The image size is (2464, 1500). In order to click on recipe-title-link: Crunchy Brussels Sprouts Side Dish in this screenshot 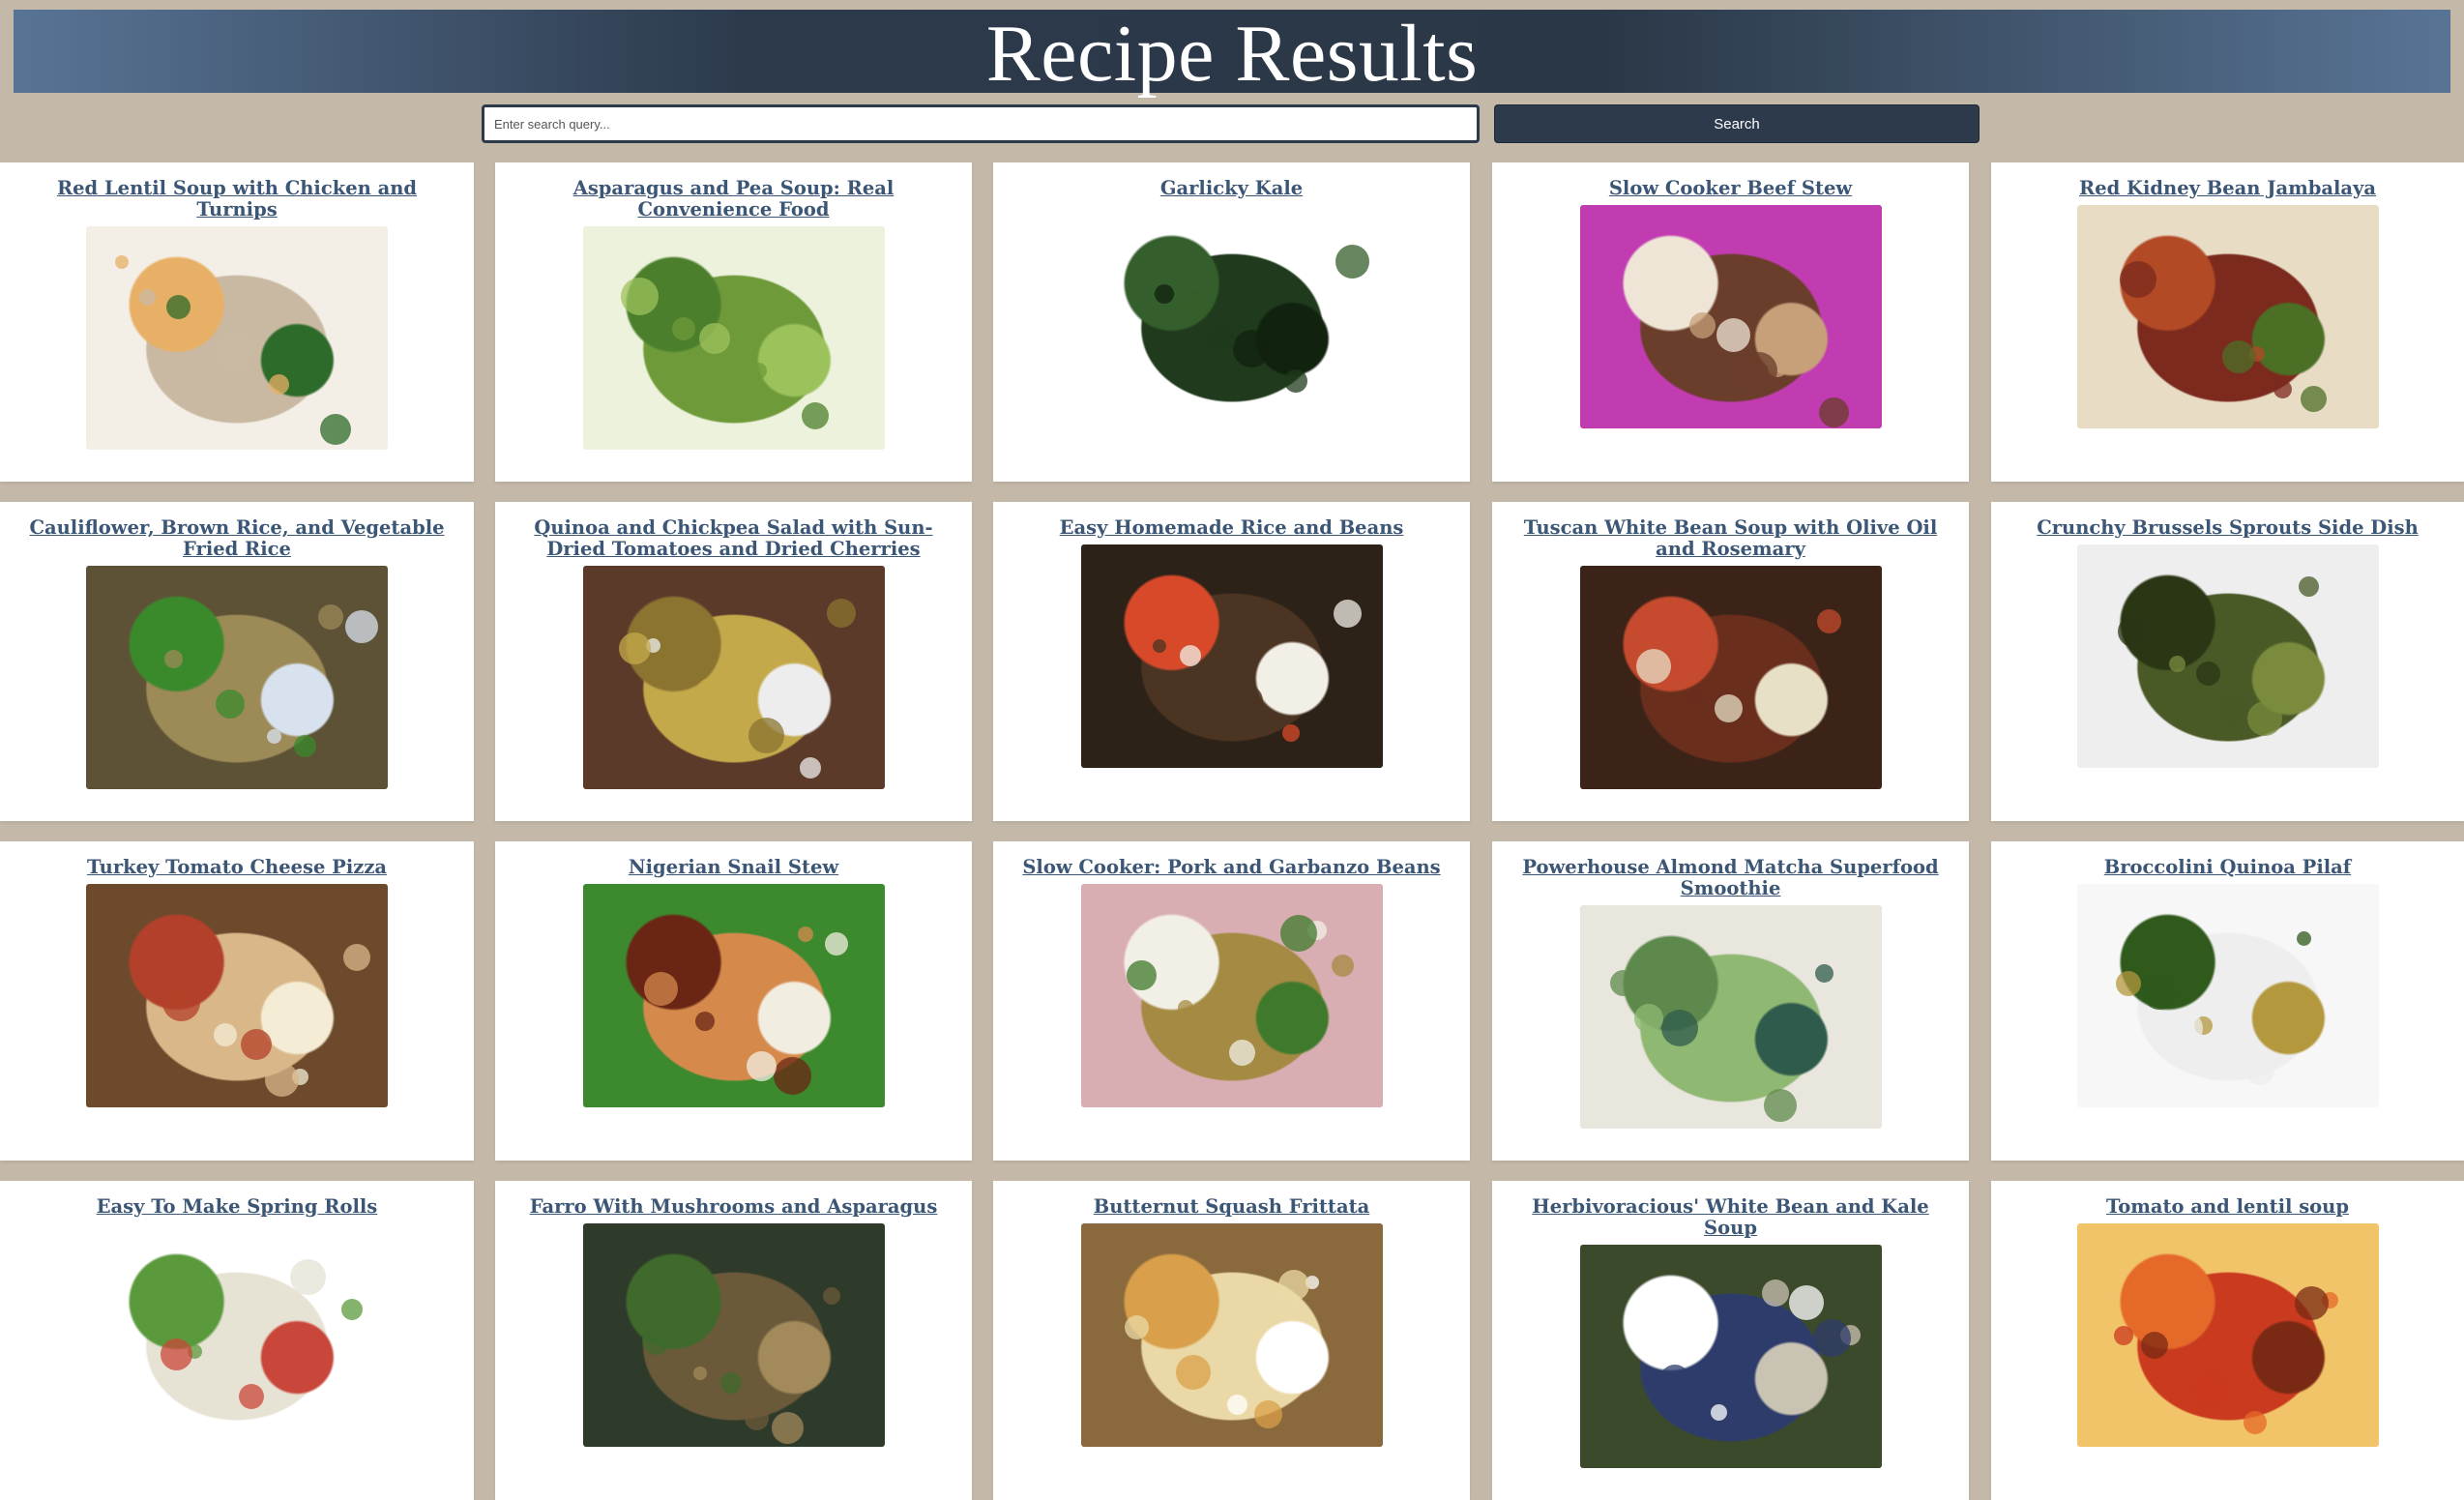, I will do `click(2227, 528)`.